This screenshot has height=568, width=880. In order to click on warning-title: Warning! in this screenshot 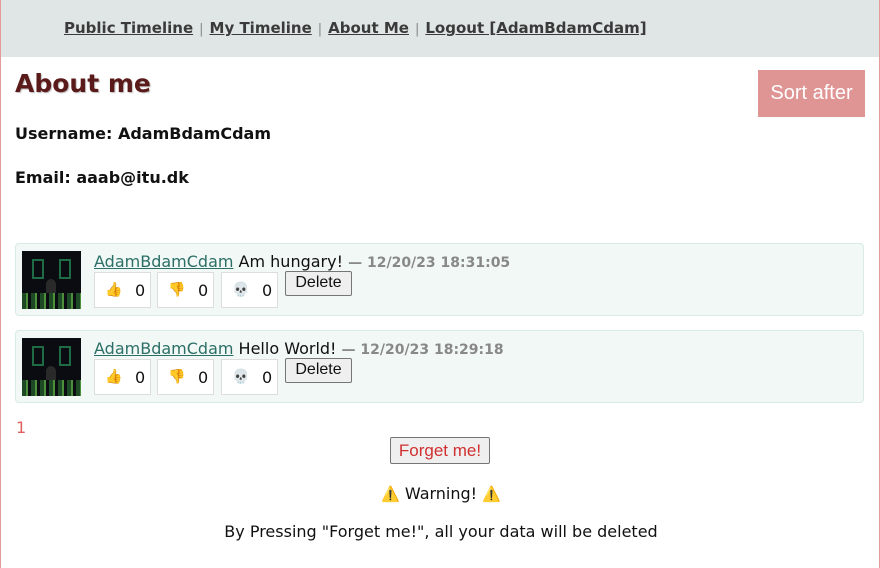, I will do `click(441, 493)`.